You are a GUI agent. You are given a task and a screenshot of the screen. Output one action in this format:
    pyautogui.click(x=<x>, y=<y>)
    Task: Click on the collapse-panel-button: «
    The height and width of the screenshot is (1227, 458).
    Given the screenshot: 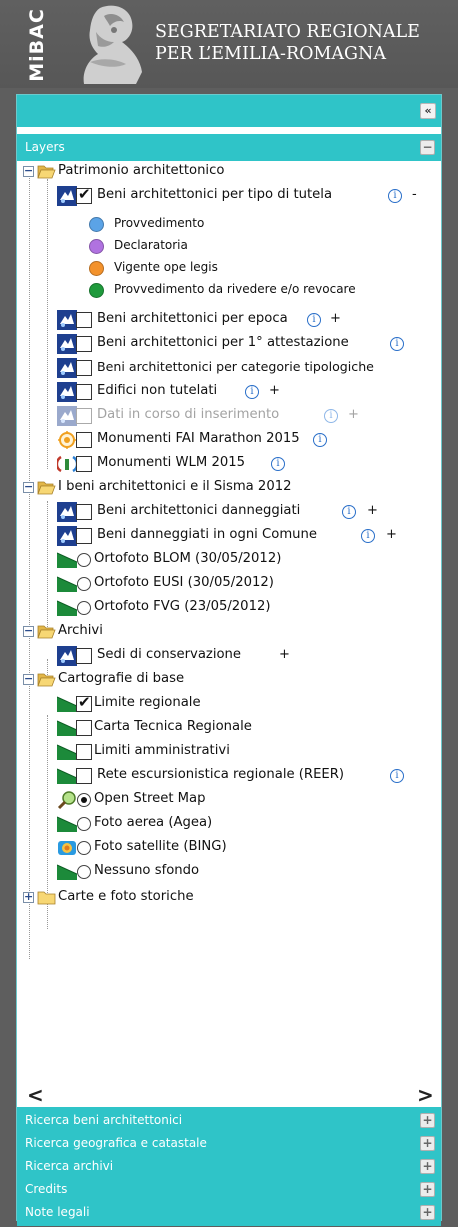 What is the action you would take?
    pyautogui.click(x=428, y=111)
    